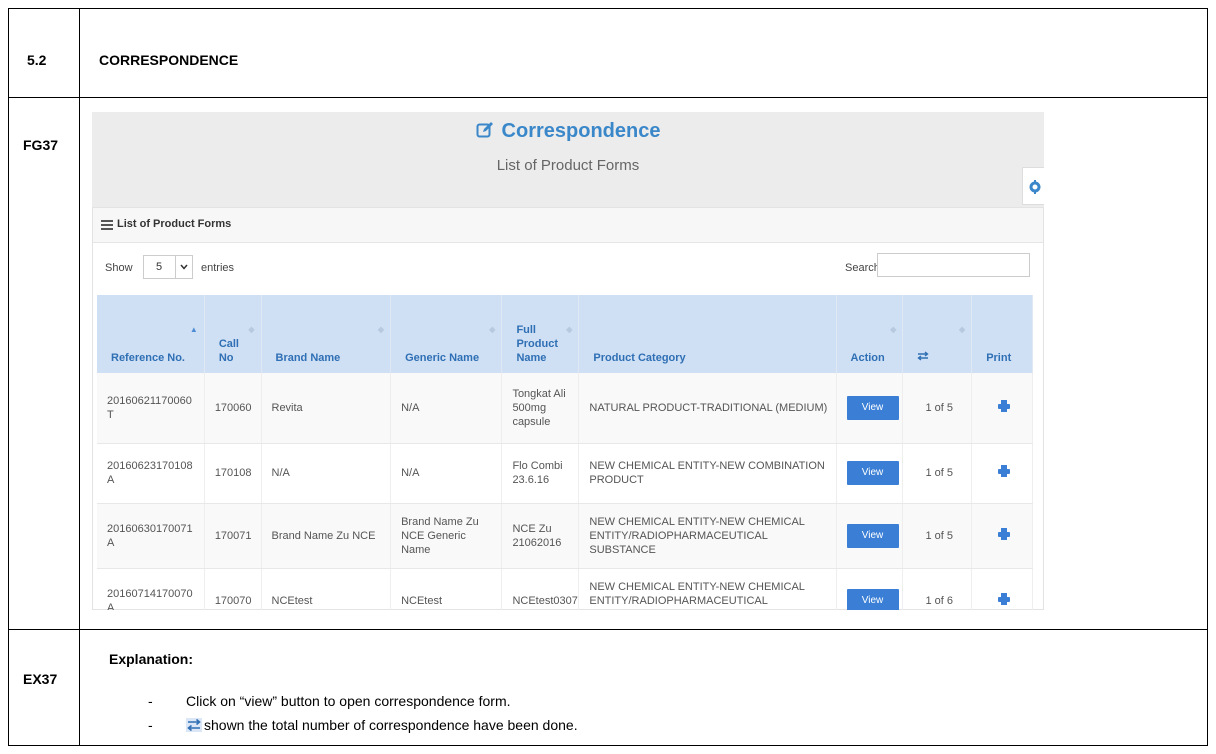  I want to click on column-brand-name: Brand Name ◆, so click(326, 334).